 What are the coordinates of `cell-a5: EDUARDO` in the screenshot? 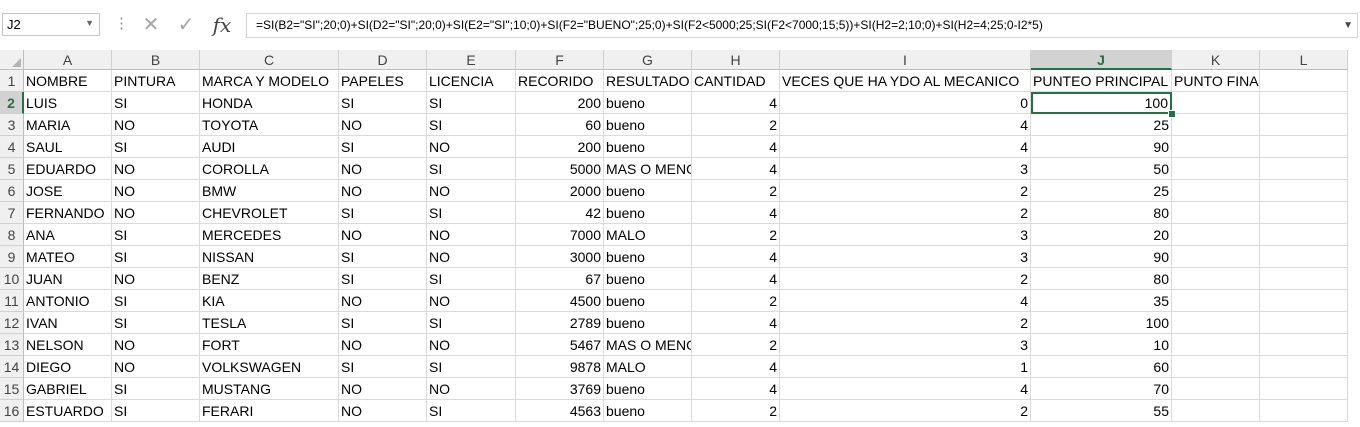 It's located at (68, 169).